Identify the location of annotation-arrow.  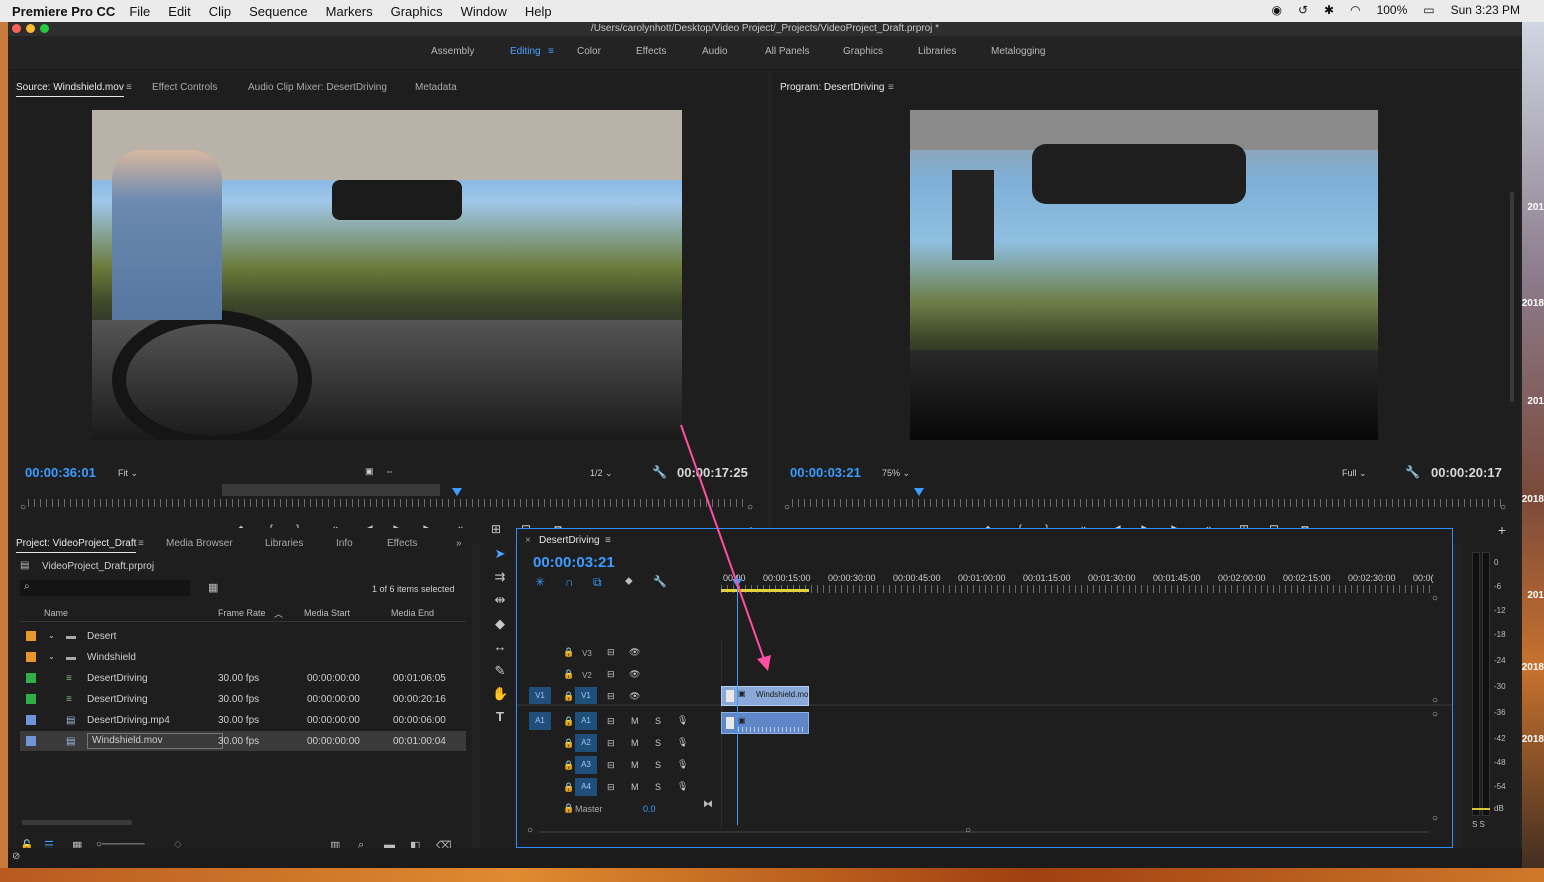
(725, 547).